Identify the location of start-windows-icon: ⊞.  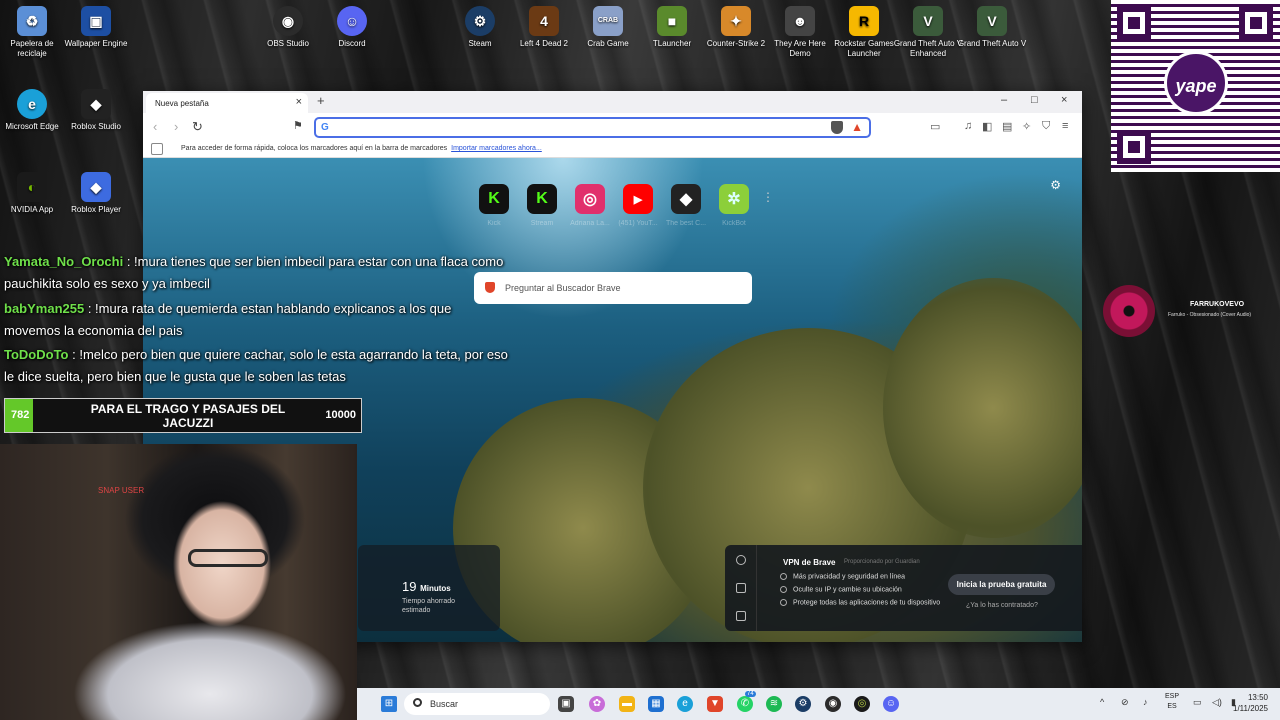
(389, 704).